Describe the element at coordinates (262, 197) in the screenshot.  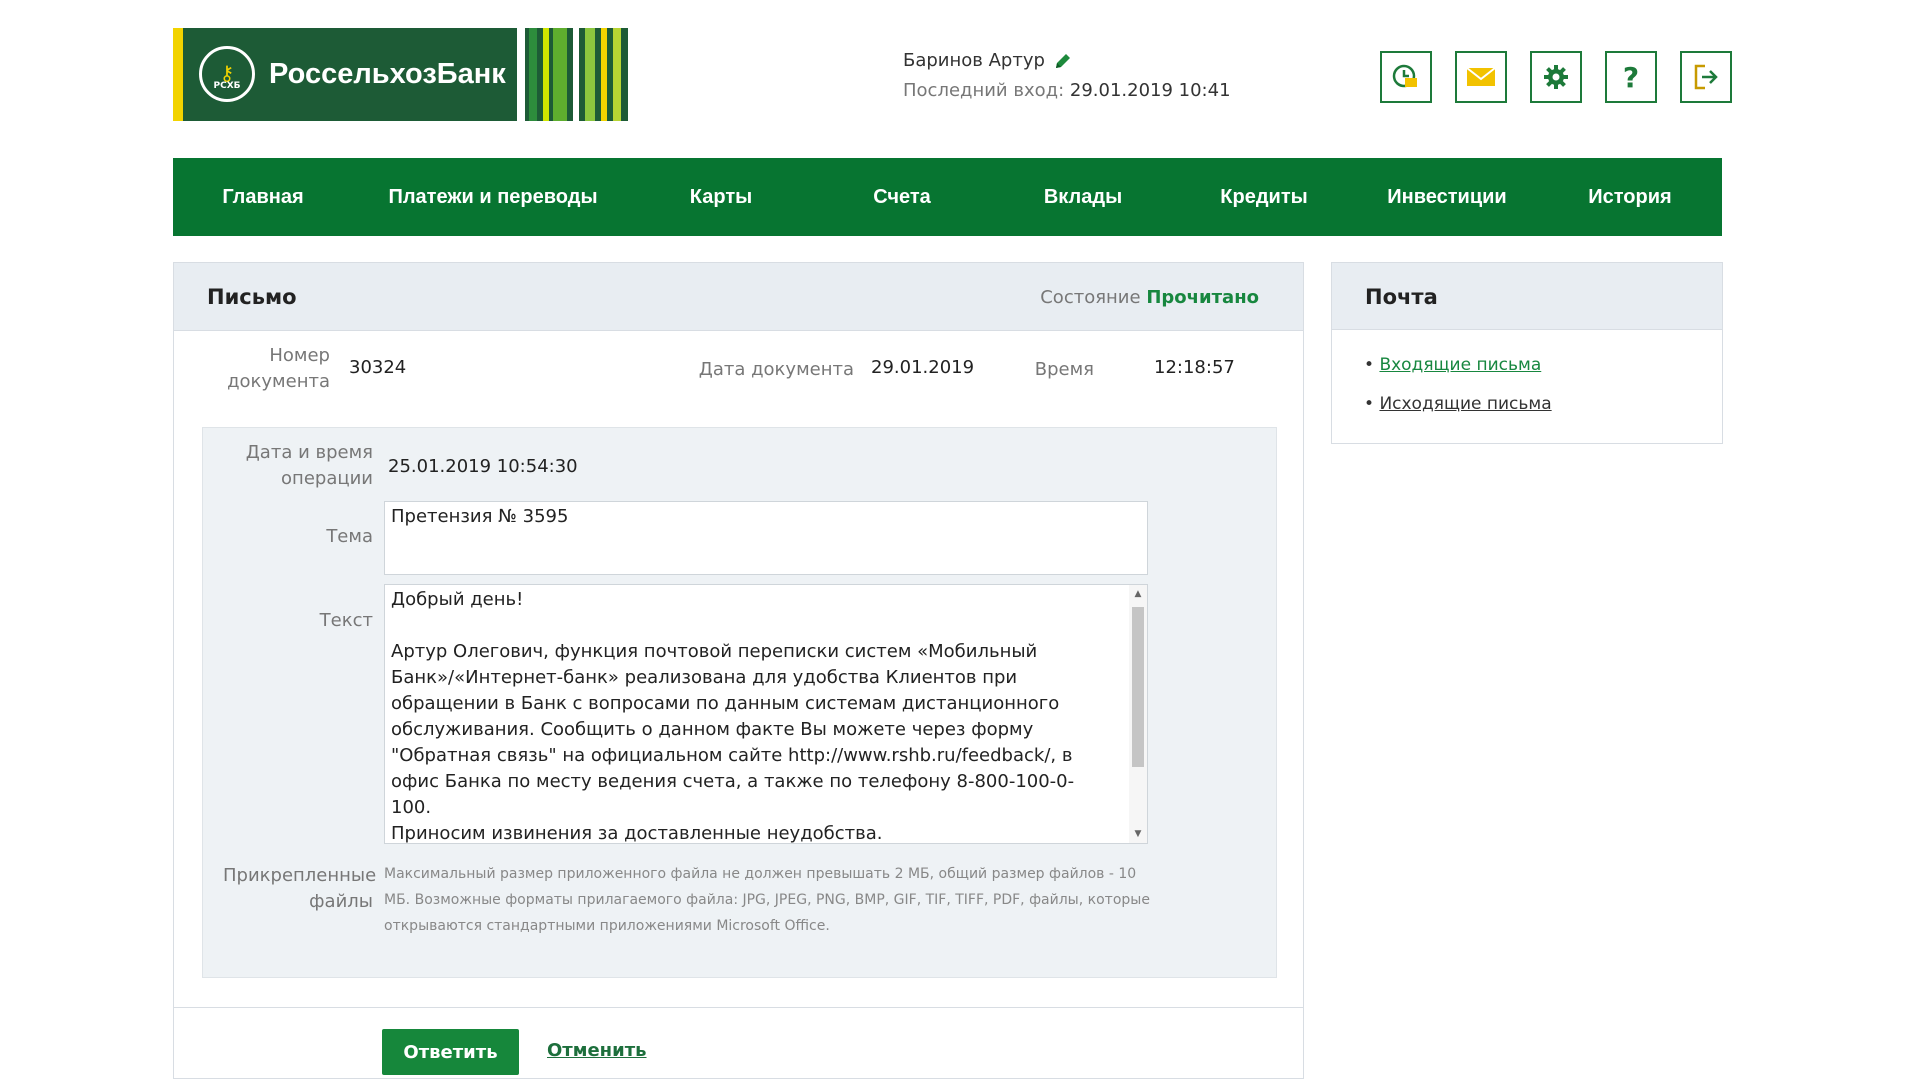
I see `nav-item-main: Главная` at that location.